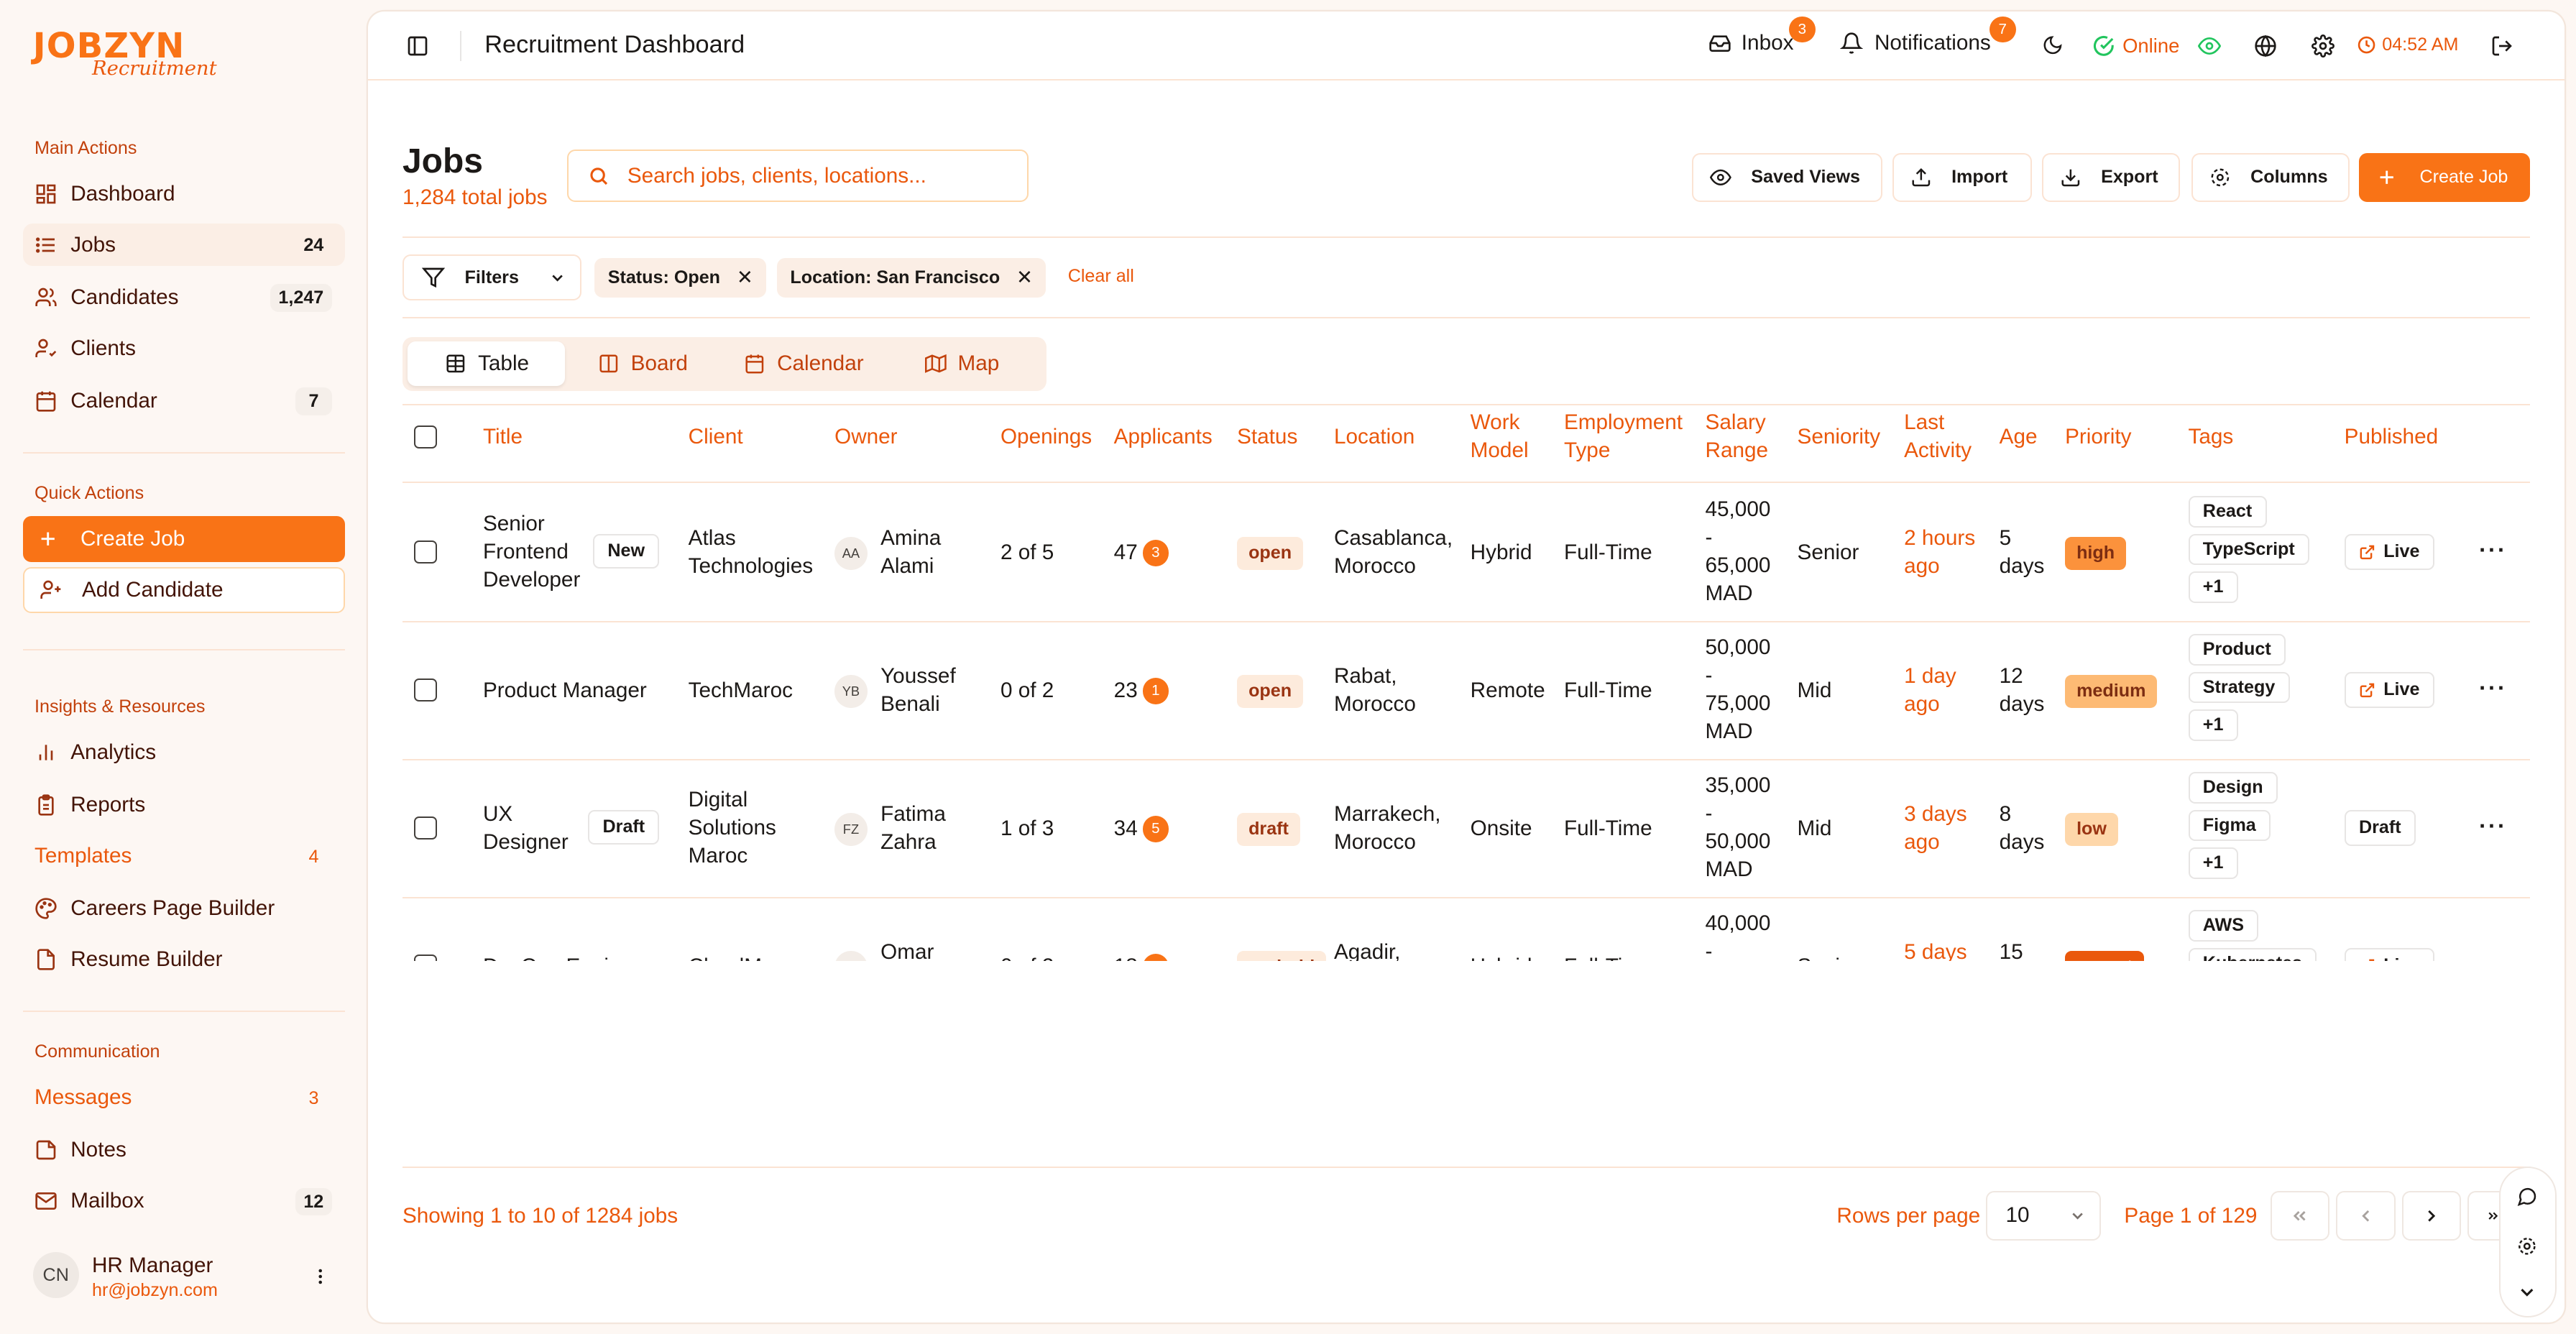 Image resolution: width=2576 pixels, height=1334 pixels. I want to click on last-page-button, so click(2484, 1216).